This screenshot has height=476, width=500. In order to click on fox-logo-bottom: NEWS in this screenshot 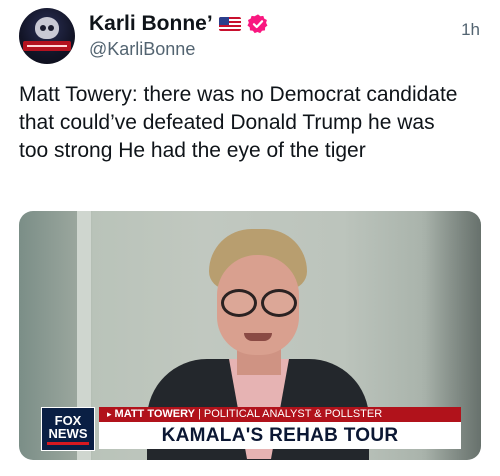, I will do `click(68, 433)`.